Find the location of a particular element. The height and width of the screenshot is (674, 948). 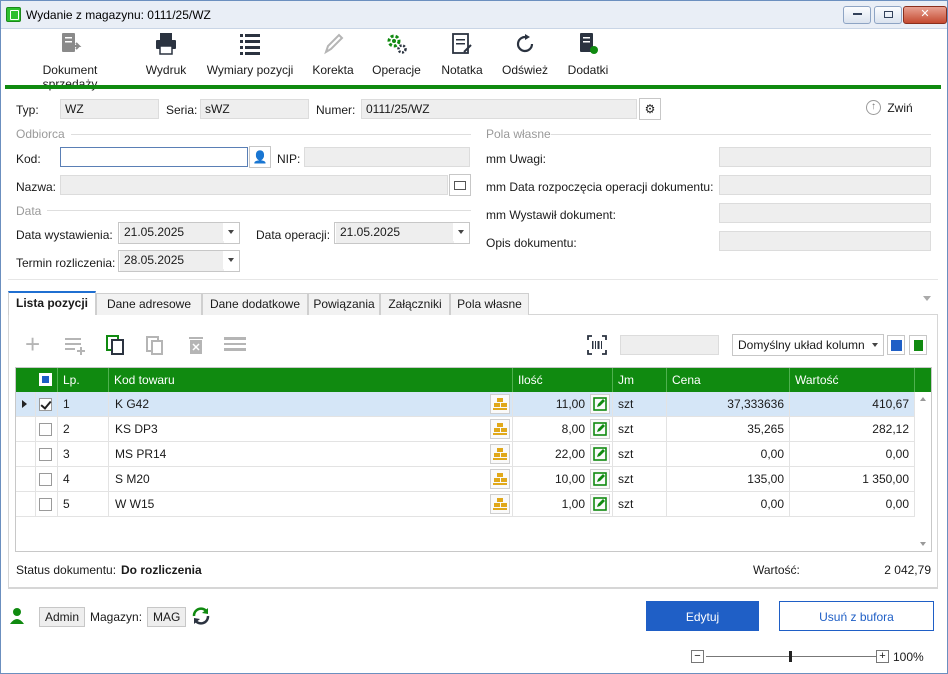

split-row-button is located at coordinates (235, 345).